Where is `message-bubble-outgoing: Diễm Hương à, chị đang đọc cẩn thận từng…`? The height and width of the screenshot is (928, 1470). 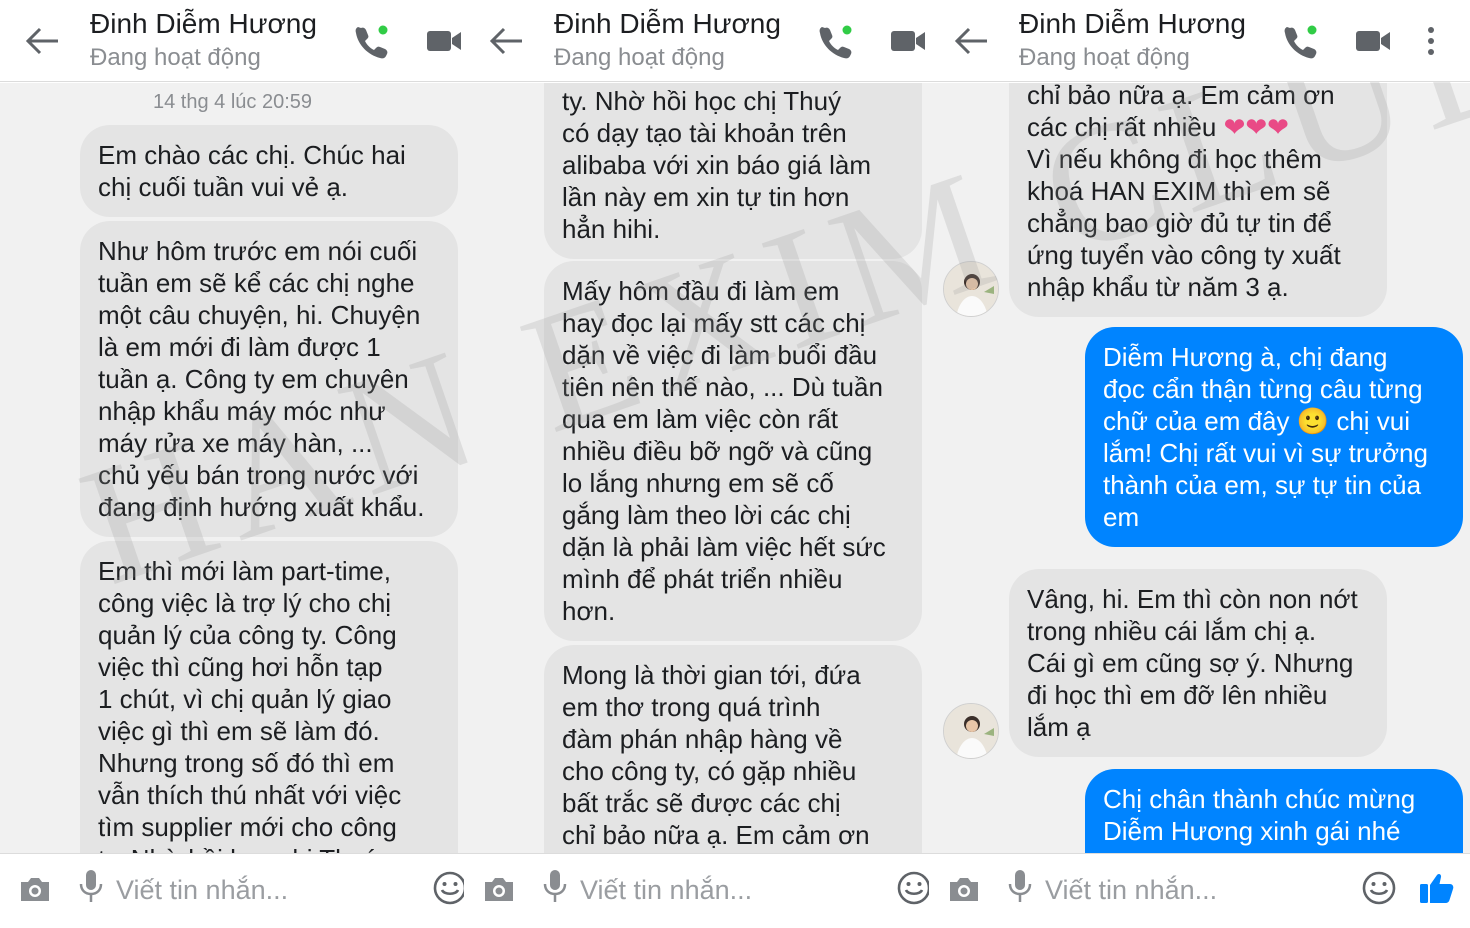
message-bubble-outgoing: Diễm Hương à, chị đang đọc cẩn thận từng… is located at coordinates (1274, 437).